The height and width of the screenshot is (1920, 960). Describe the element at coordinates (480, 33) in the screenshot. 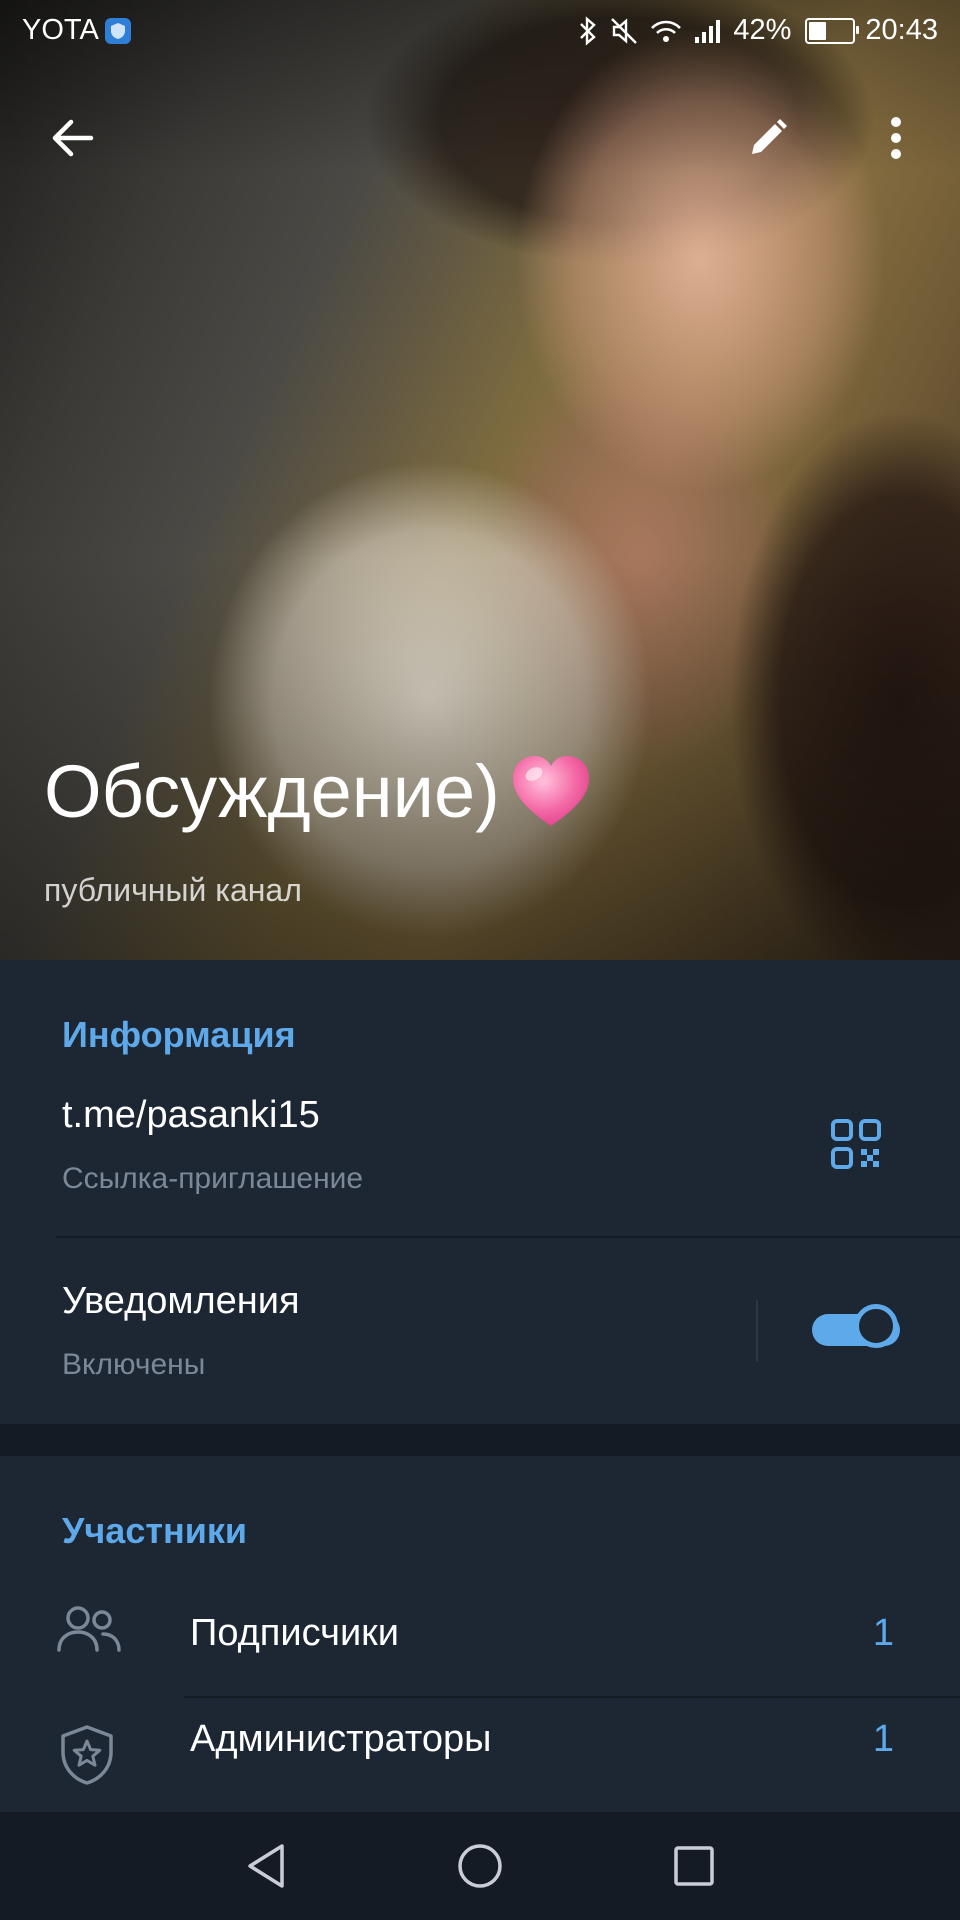

I see `status-bar: YOTA 42% 20:43` at that location.